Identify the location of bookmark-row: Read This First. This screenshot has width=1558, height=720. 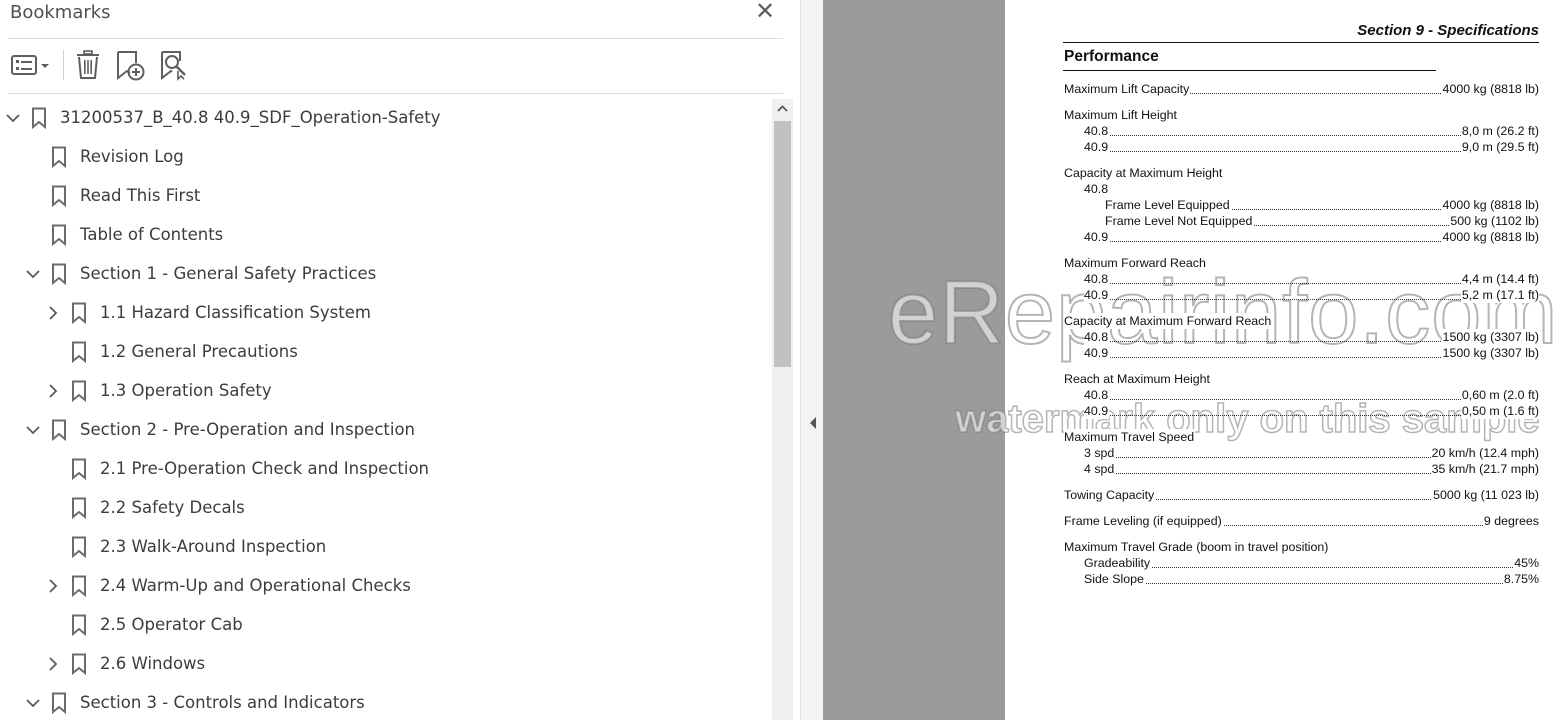
(386, 196).